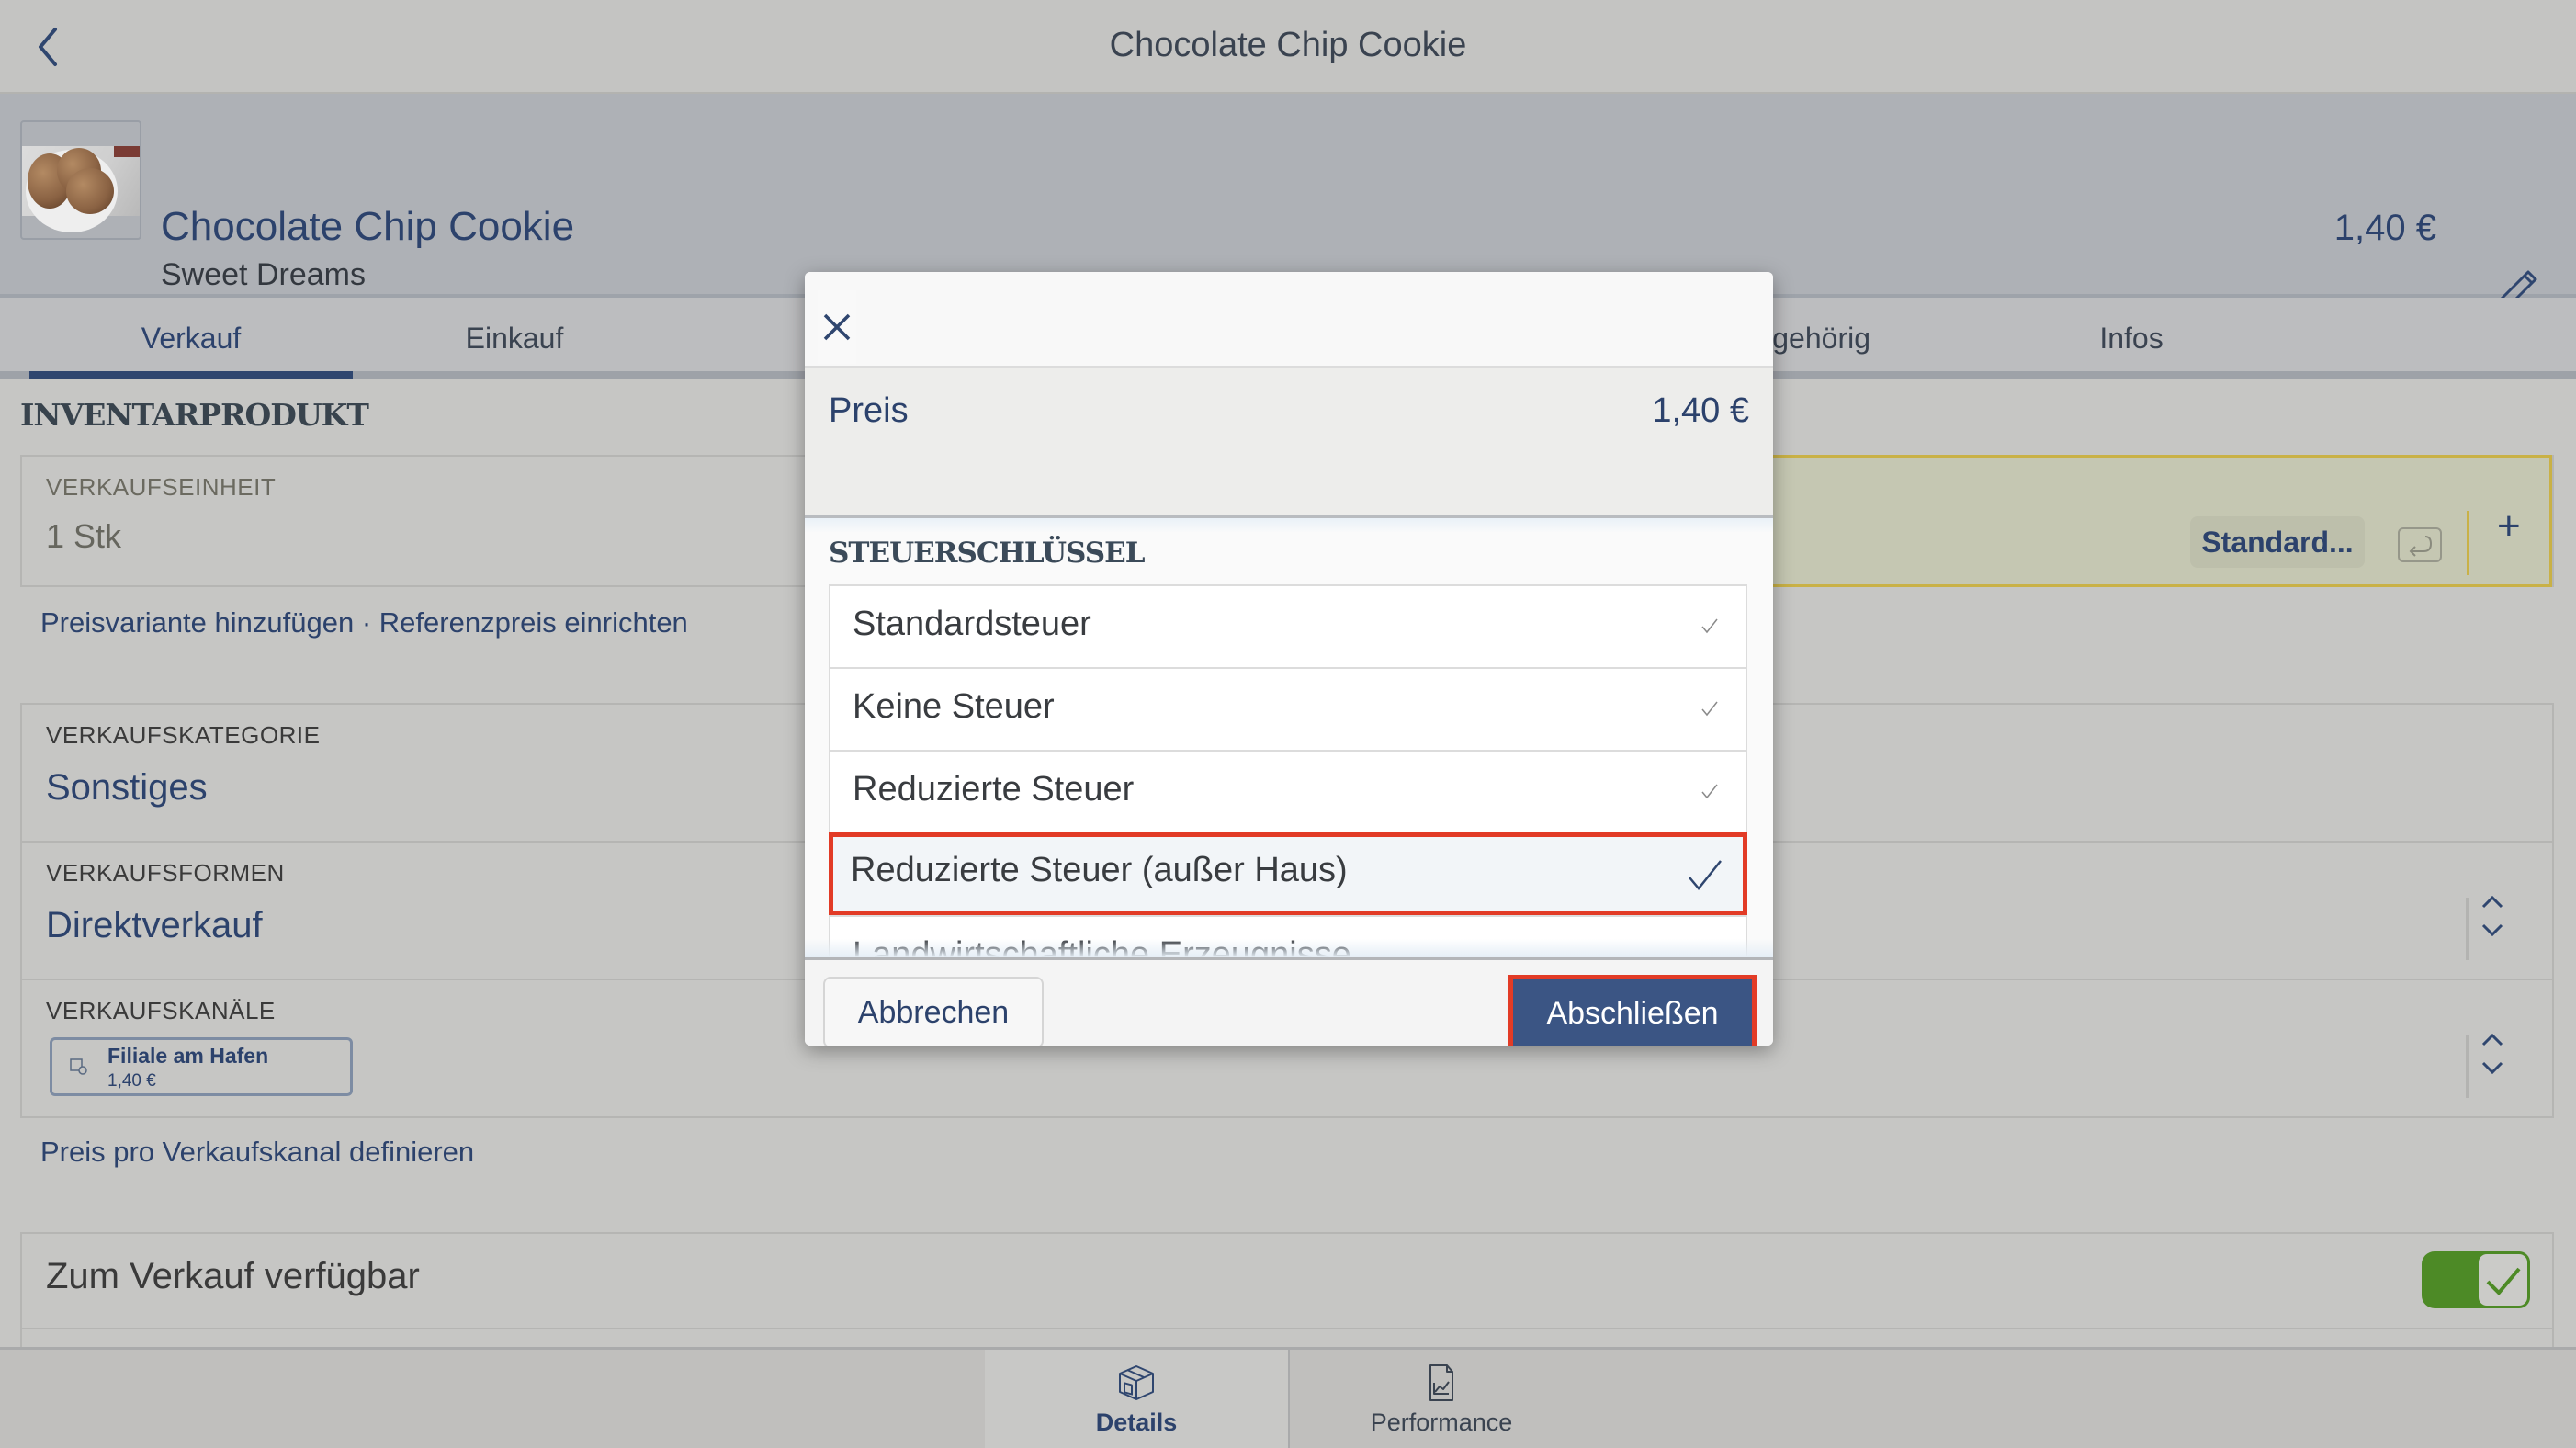 The image size is (2576, 1448). I want to click on channel-chip: Filiale am Hafen 1,40 €, so click(201, 1066).